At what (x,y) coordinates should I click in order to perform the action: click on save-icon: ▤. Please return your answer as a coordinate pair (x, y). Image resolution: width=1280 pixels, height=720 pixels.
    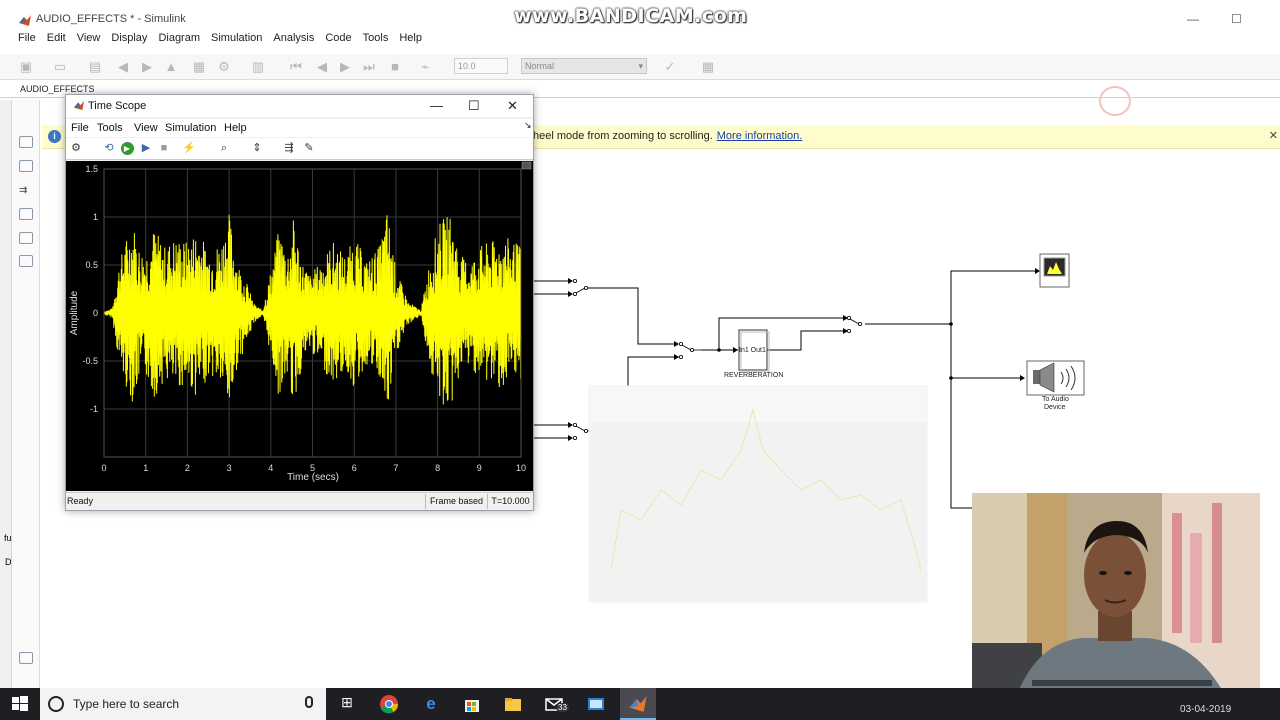
    Looking at the image, I should click on (95, 67).